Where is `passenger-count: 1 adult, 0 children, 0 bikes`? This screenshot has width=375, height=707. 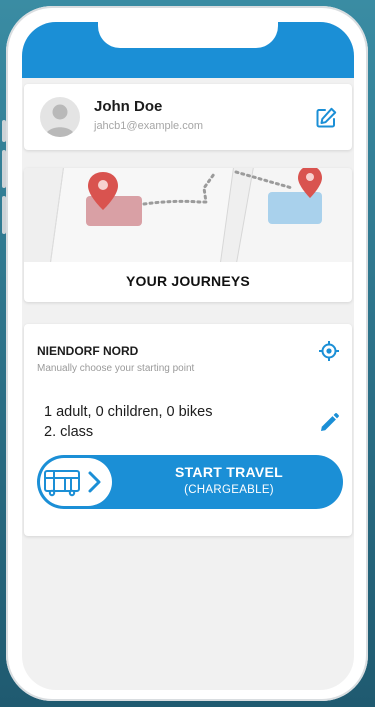
passenger-count: 1 adult, 0 children, 0 bikes is located at coordinates (128, 412).